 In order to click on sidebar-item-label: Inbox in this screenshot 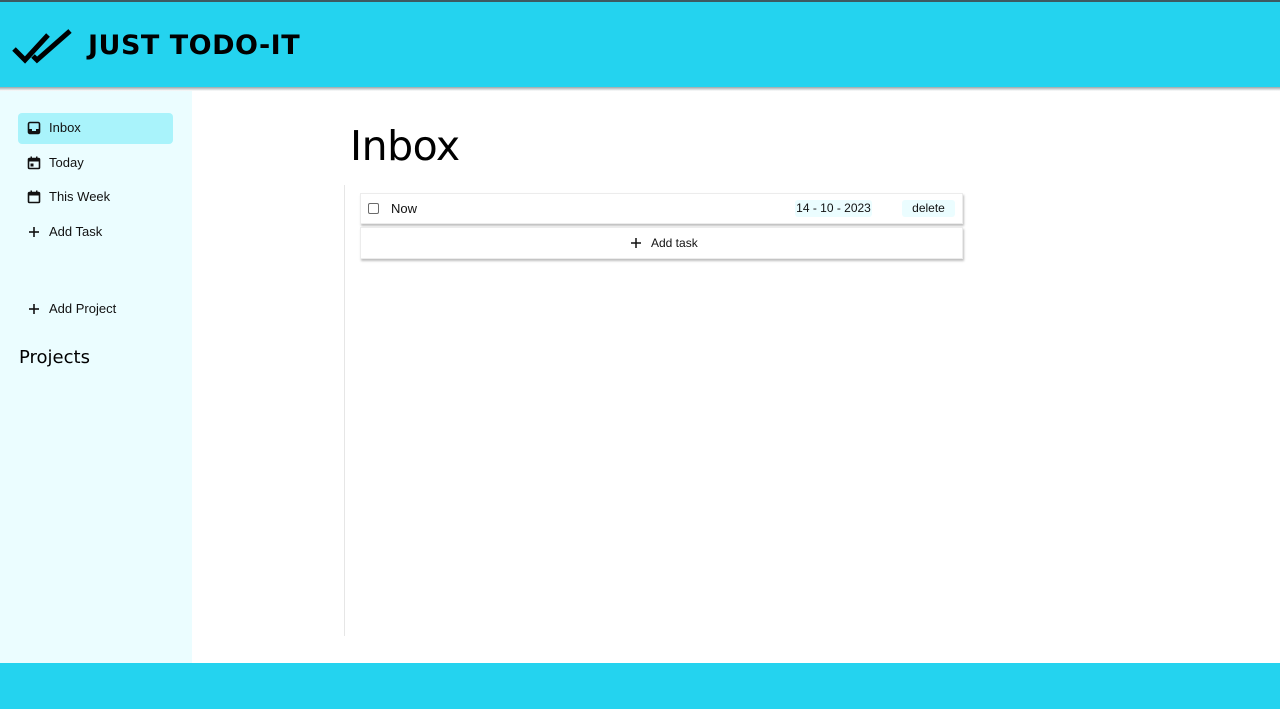, I will do `click(65, 127)`.